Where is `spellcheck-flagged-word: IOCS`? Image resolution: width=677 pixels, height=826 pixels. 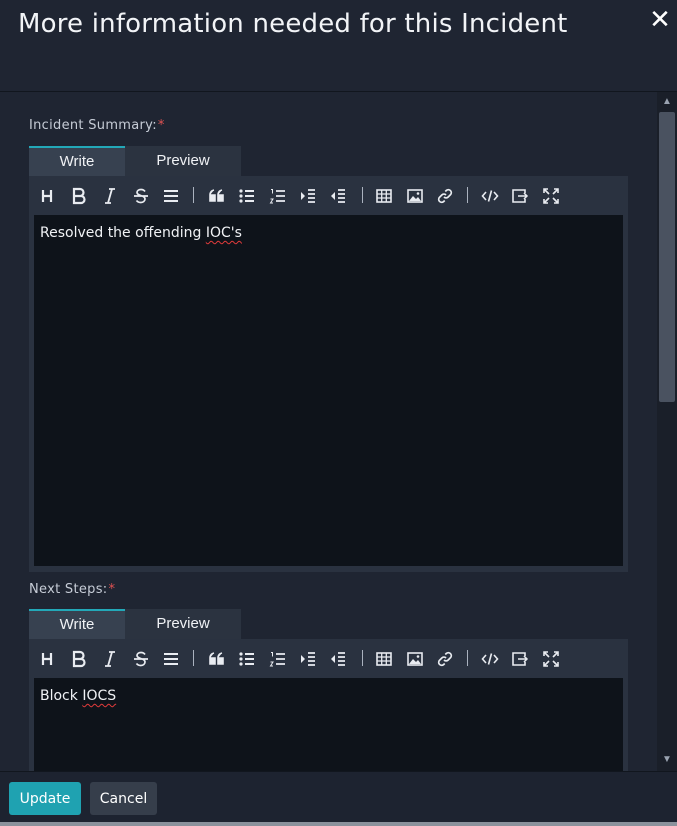 spellcheck-flagged-word: IOCS is located at coordinates (99, 696).